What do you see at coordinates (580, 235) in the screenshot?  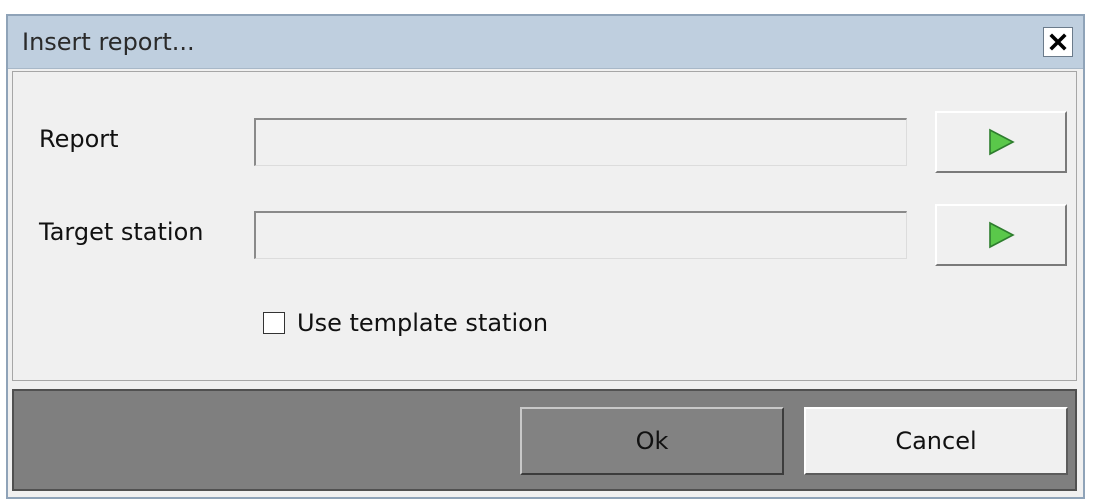 I see `target-station-input` at bounding box center [580, 235].